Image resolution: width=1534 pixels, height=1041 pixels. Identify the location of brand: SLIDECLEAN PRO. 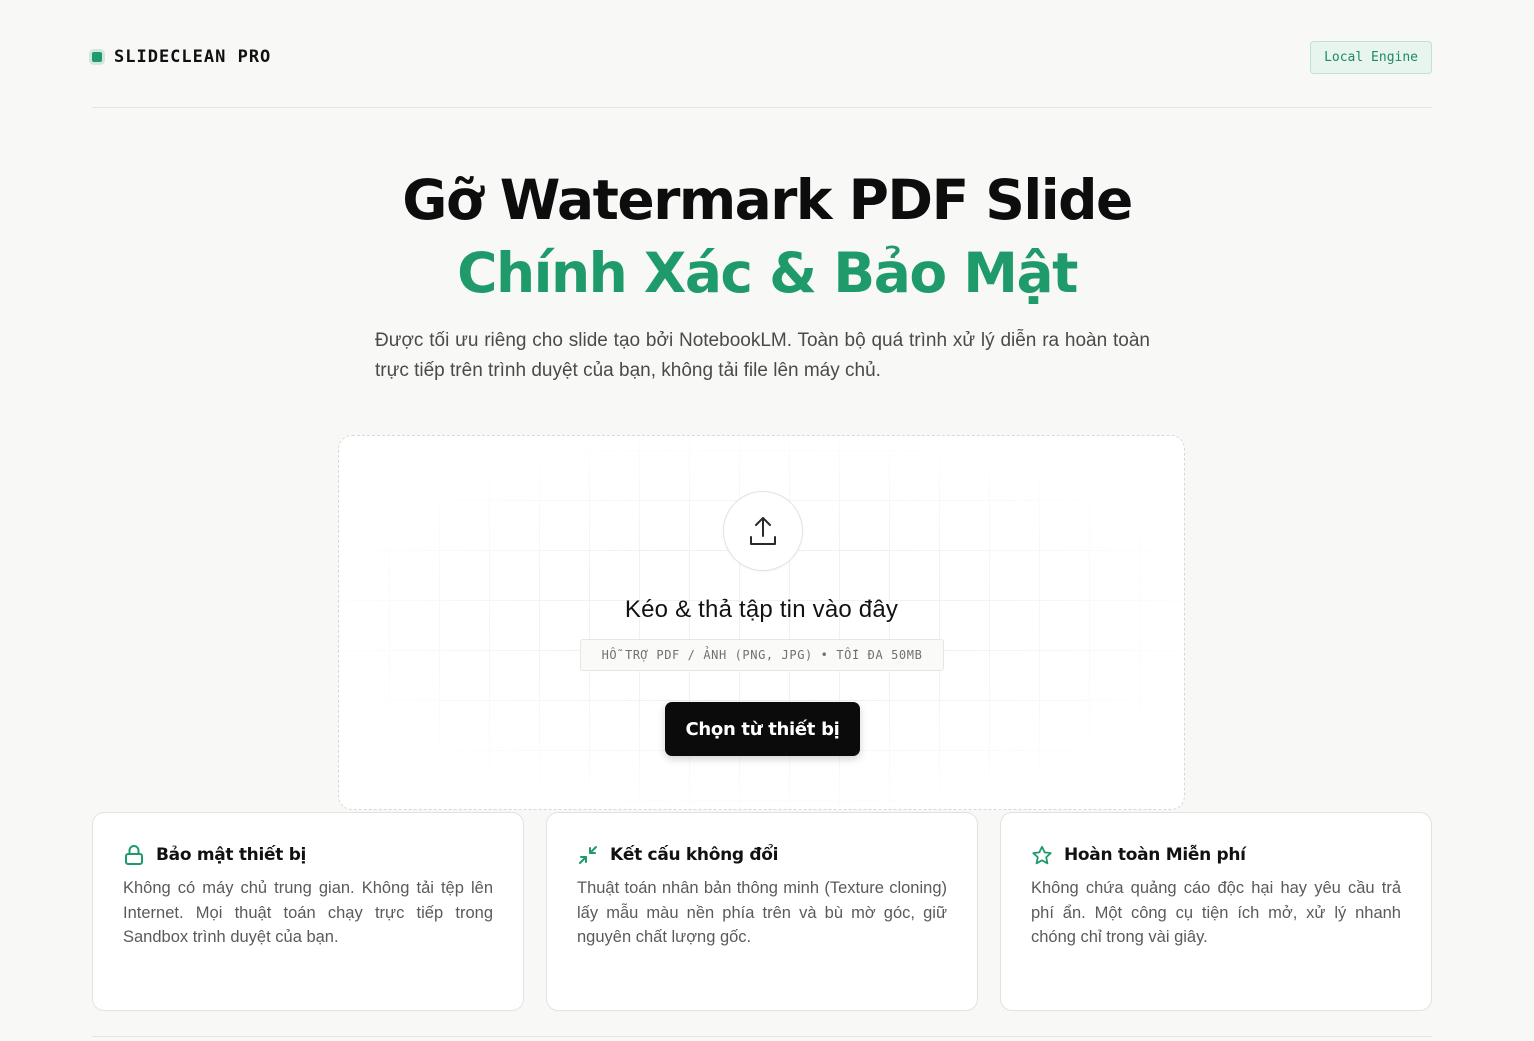
(181, 57).